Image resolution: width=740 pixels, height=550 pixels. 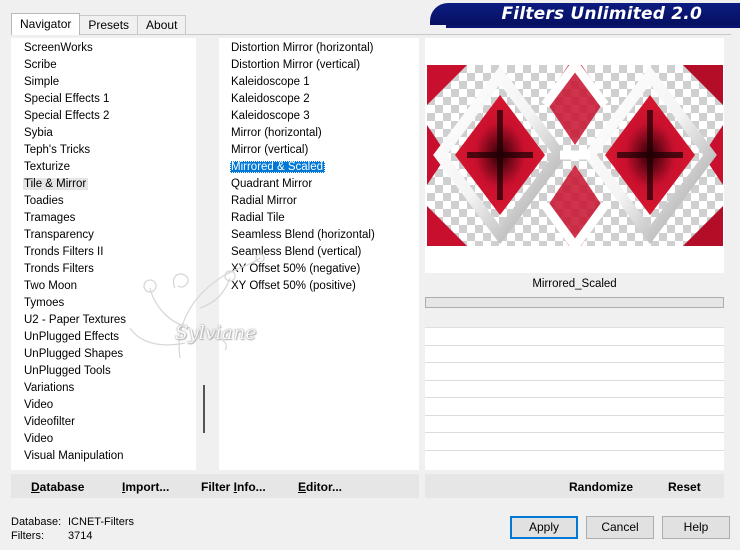 What do you see at coordinates (74, 354) in the screenshot?
I see `category-item-label: UnPlugged Shapes` at bounding box center [74, 354].